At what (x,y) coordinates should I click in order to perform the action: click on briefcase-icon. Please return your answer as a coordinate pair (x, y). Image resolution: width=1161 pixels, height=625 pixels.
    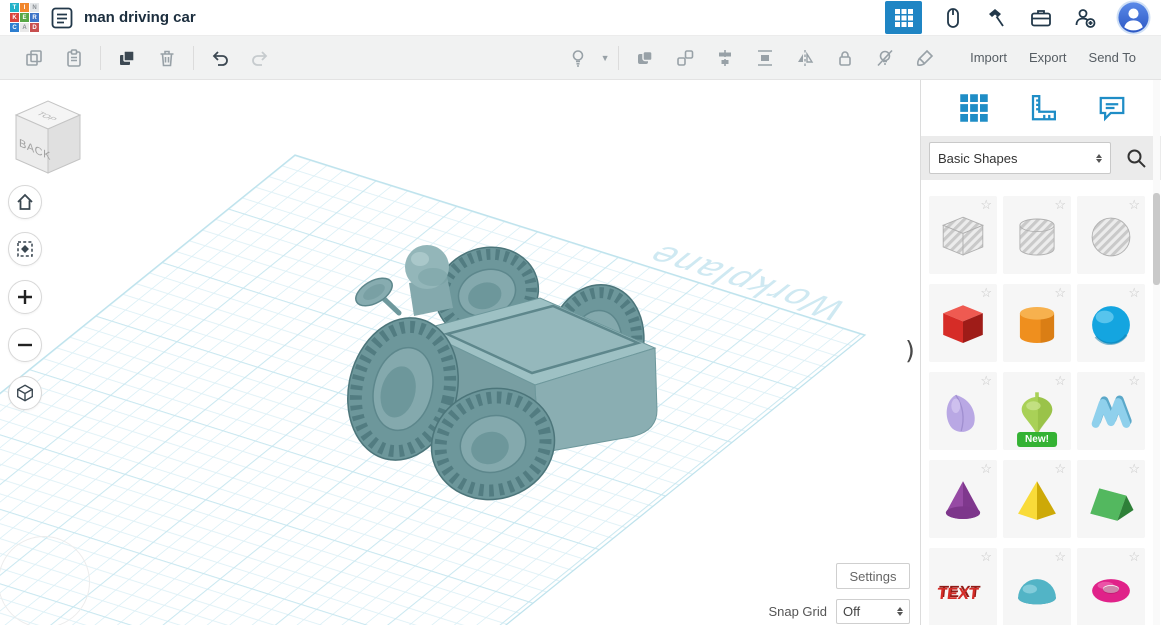
    Looking at the image, I should click on (1041, 18).